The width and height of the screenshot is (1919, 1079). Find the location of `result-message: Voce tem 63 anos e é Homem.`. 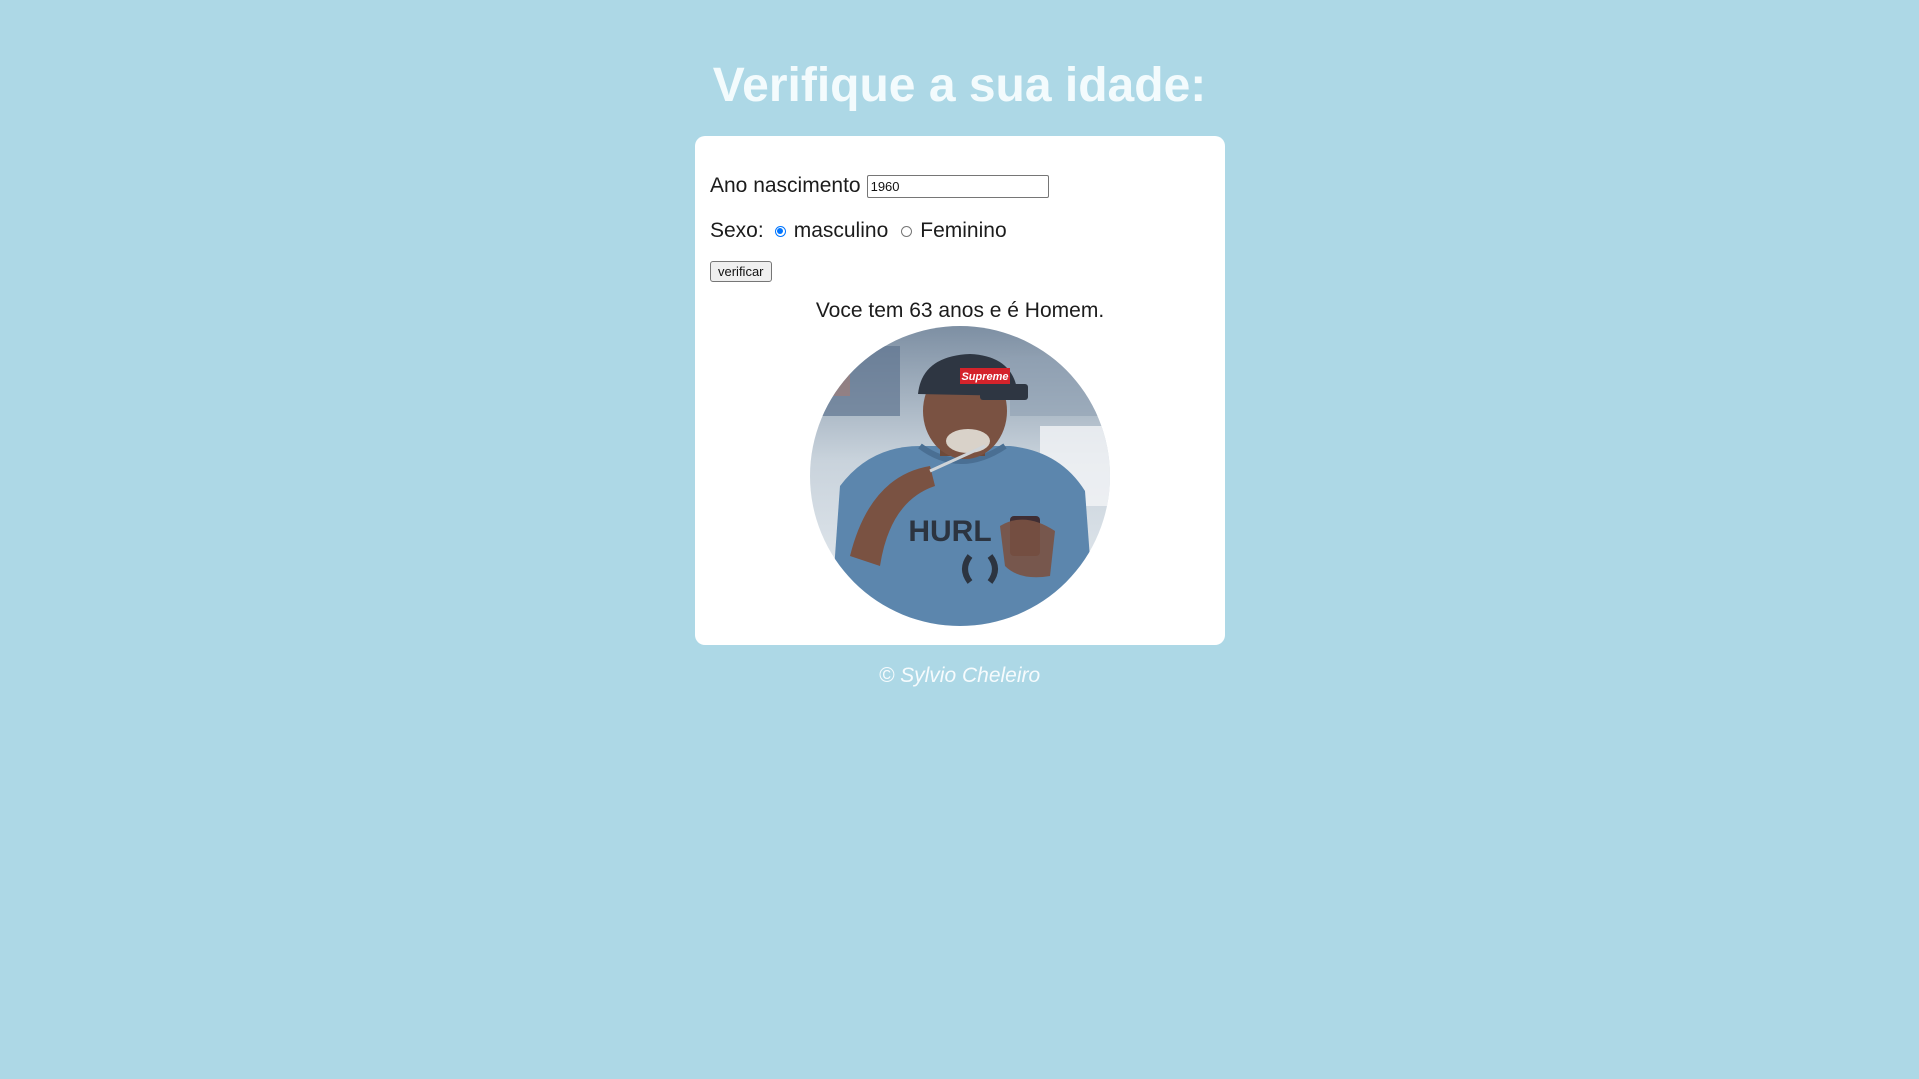

result-message: Voce tem 63 anos e é Homem. is located at coordinates (960, 310).